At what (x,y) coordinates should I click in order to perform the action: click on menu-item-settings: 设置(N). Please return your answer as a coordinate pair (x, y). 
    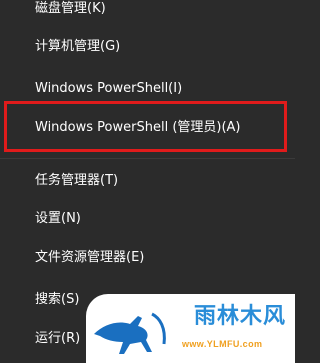
    Looking at the image, I should click on (58, 219).